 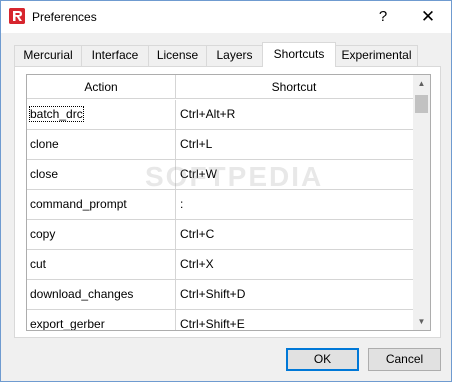 What do you see at coordinates (101, 114) in the screenshot?
I see `action-cell: batch_drc` at bounding box center [101, 114].